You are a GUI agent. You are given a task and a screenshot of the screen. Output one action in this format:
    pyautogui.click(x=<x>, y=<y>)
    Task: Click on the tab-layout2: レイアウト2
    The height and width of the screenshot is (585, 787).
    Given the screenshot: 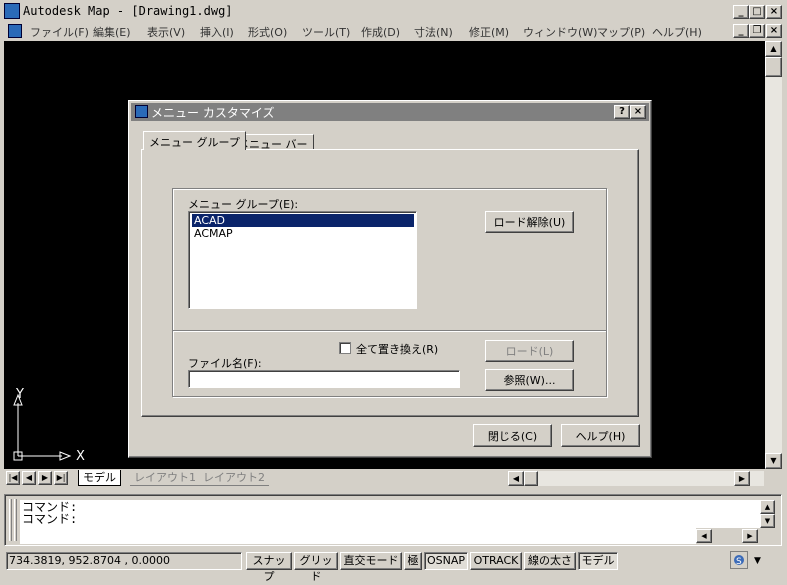 What is the action you would take?
    pyautogui.click(x=234, y=478)
    